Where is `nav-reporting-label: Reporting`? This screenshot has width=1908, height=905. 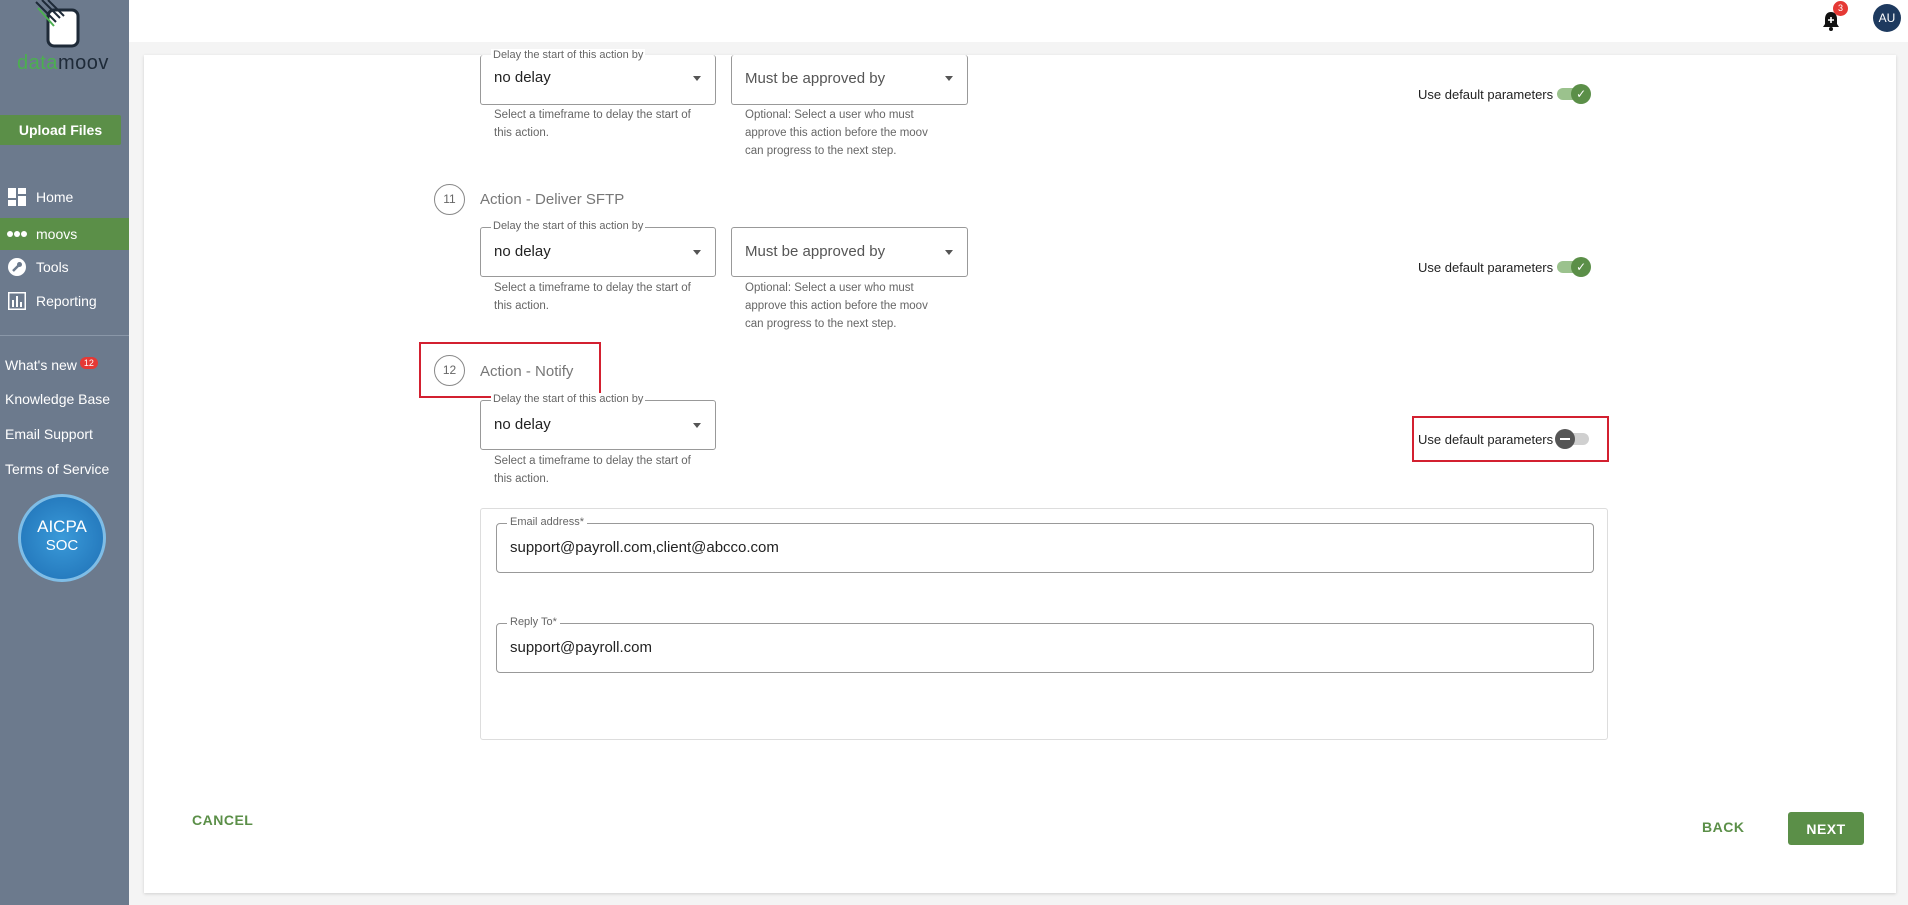
nav-reporting-label: Reporting is located at coordinates (66, 301).